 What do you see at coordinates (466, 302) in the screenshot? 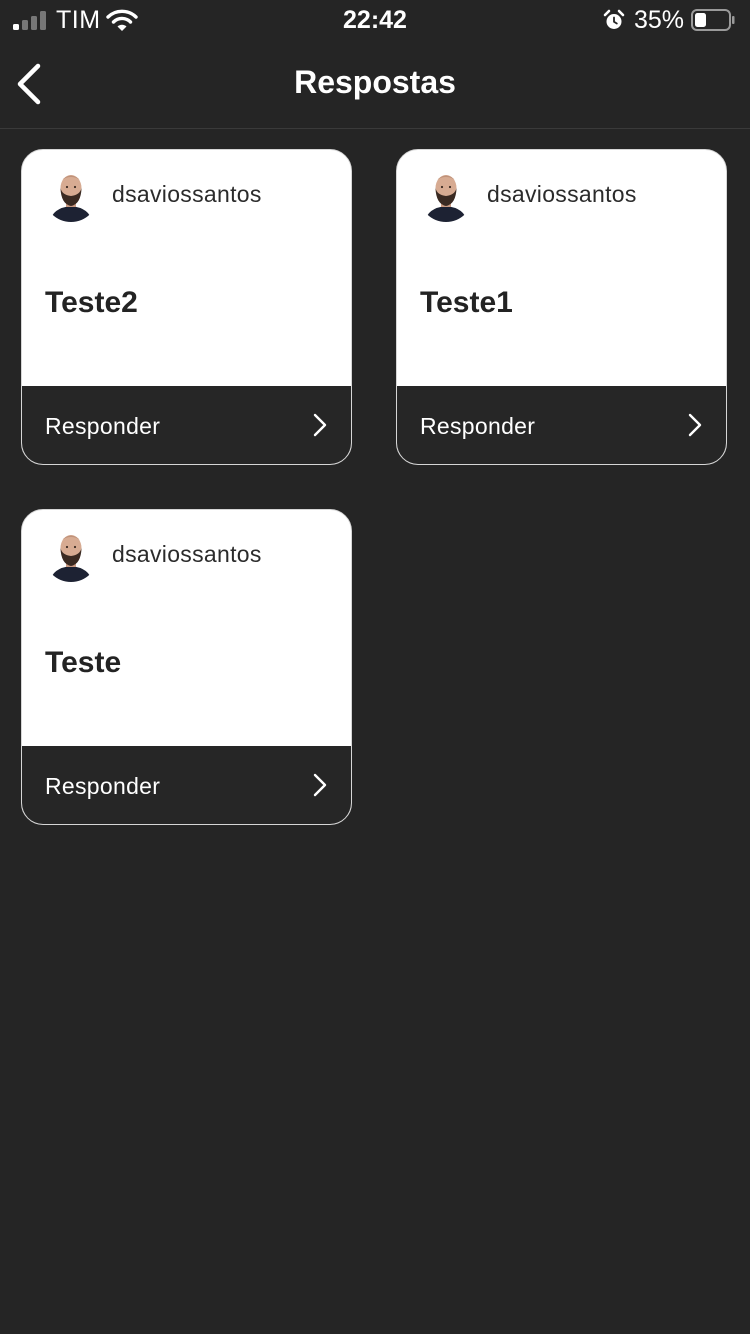
I see `card-title: Teste1` at bounding box center [466, 302].